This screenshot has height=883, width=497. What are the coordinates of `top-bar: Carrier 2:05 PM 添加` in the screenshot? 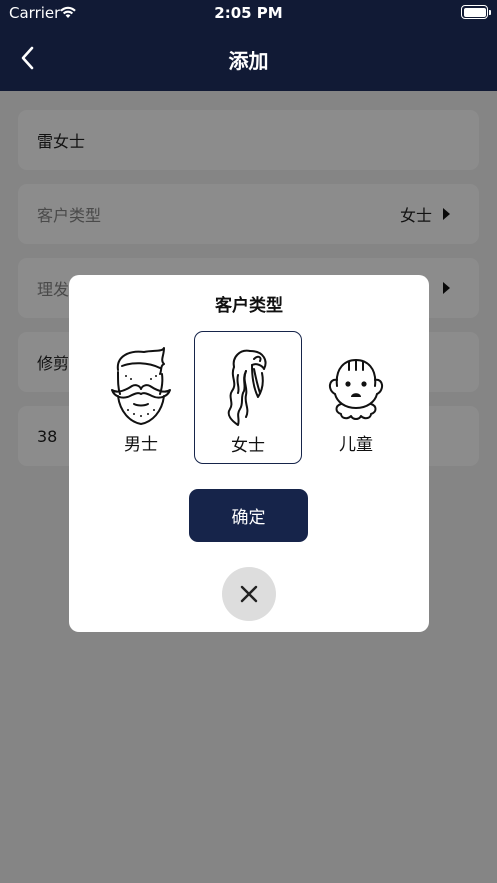 It's located at (248, 45).